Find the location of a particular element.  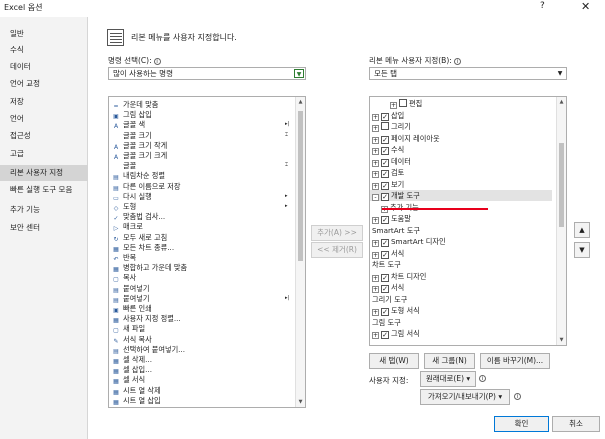

nav-item: 추가 기능 is located at coordinates (44, 210).